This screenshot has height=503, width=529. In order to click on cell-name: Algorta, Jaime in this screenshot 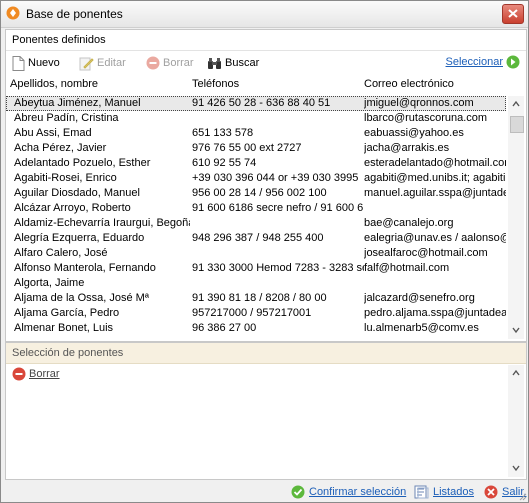, I will do `click(49, 283)`.